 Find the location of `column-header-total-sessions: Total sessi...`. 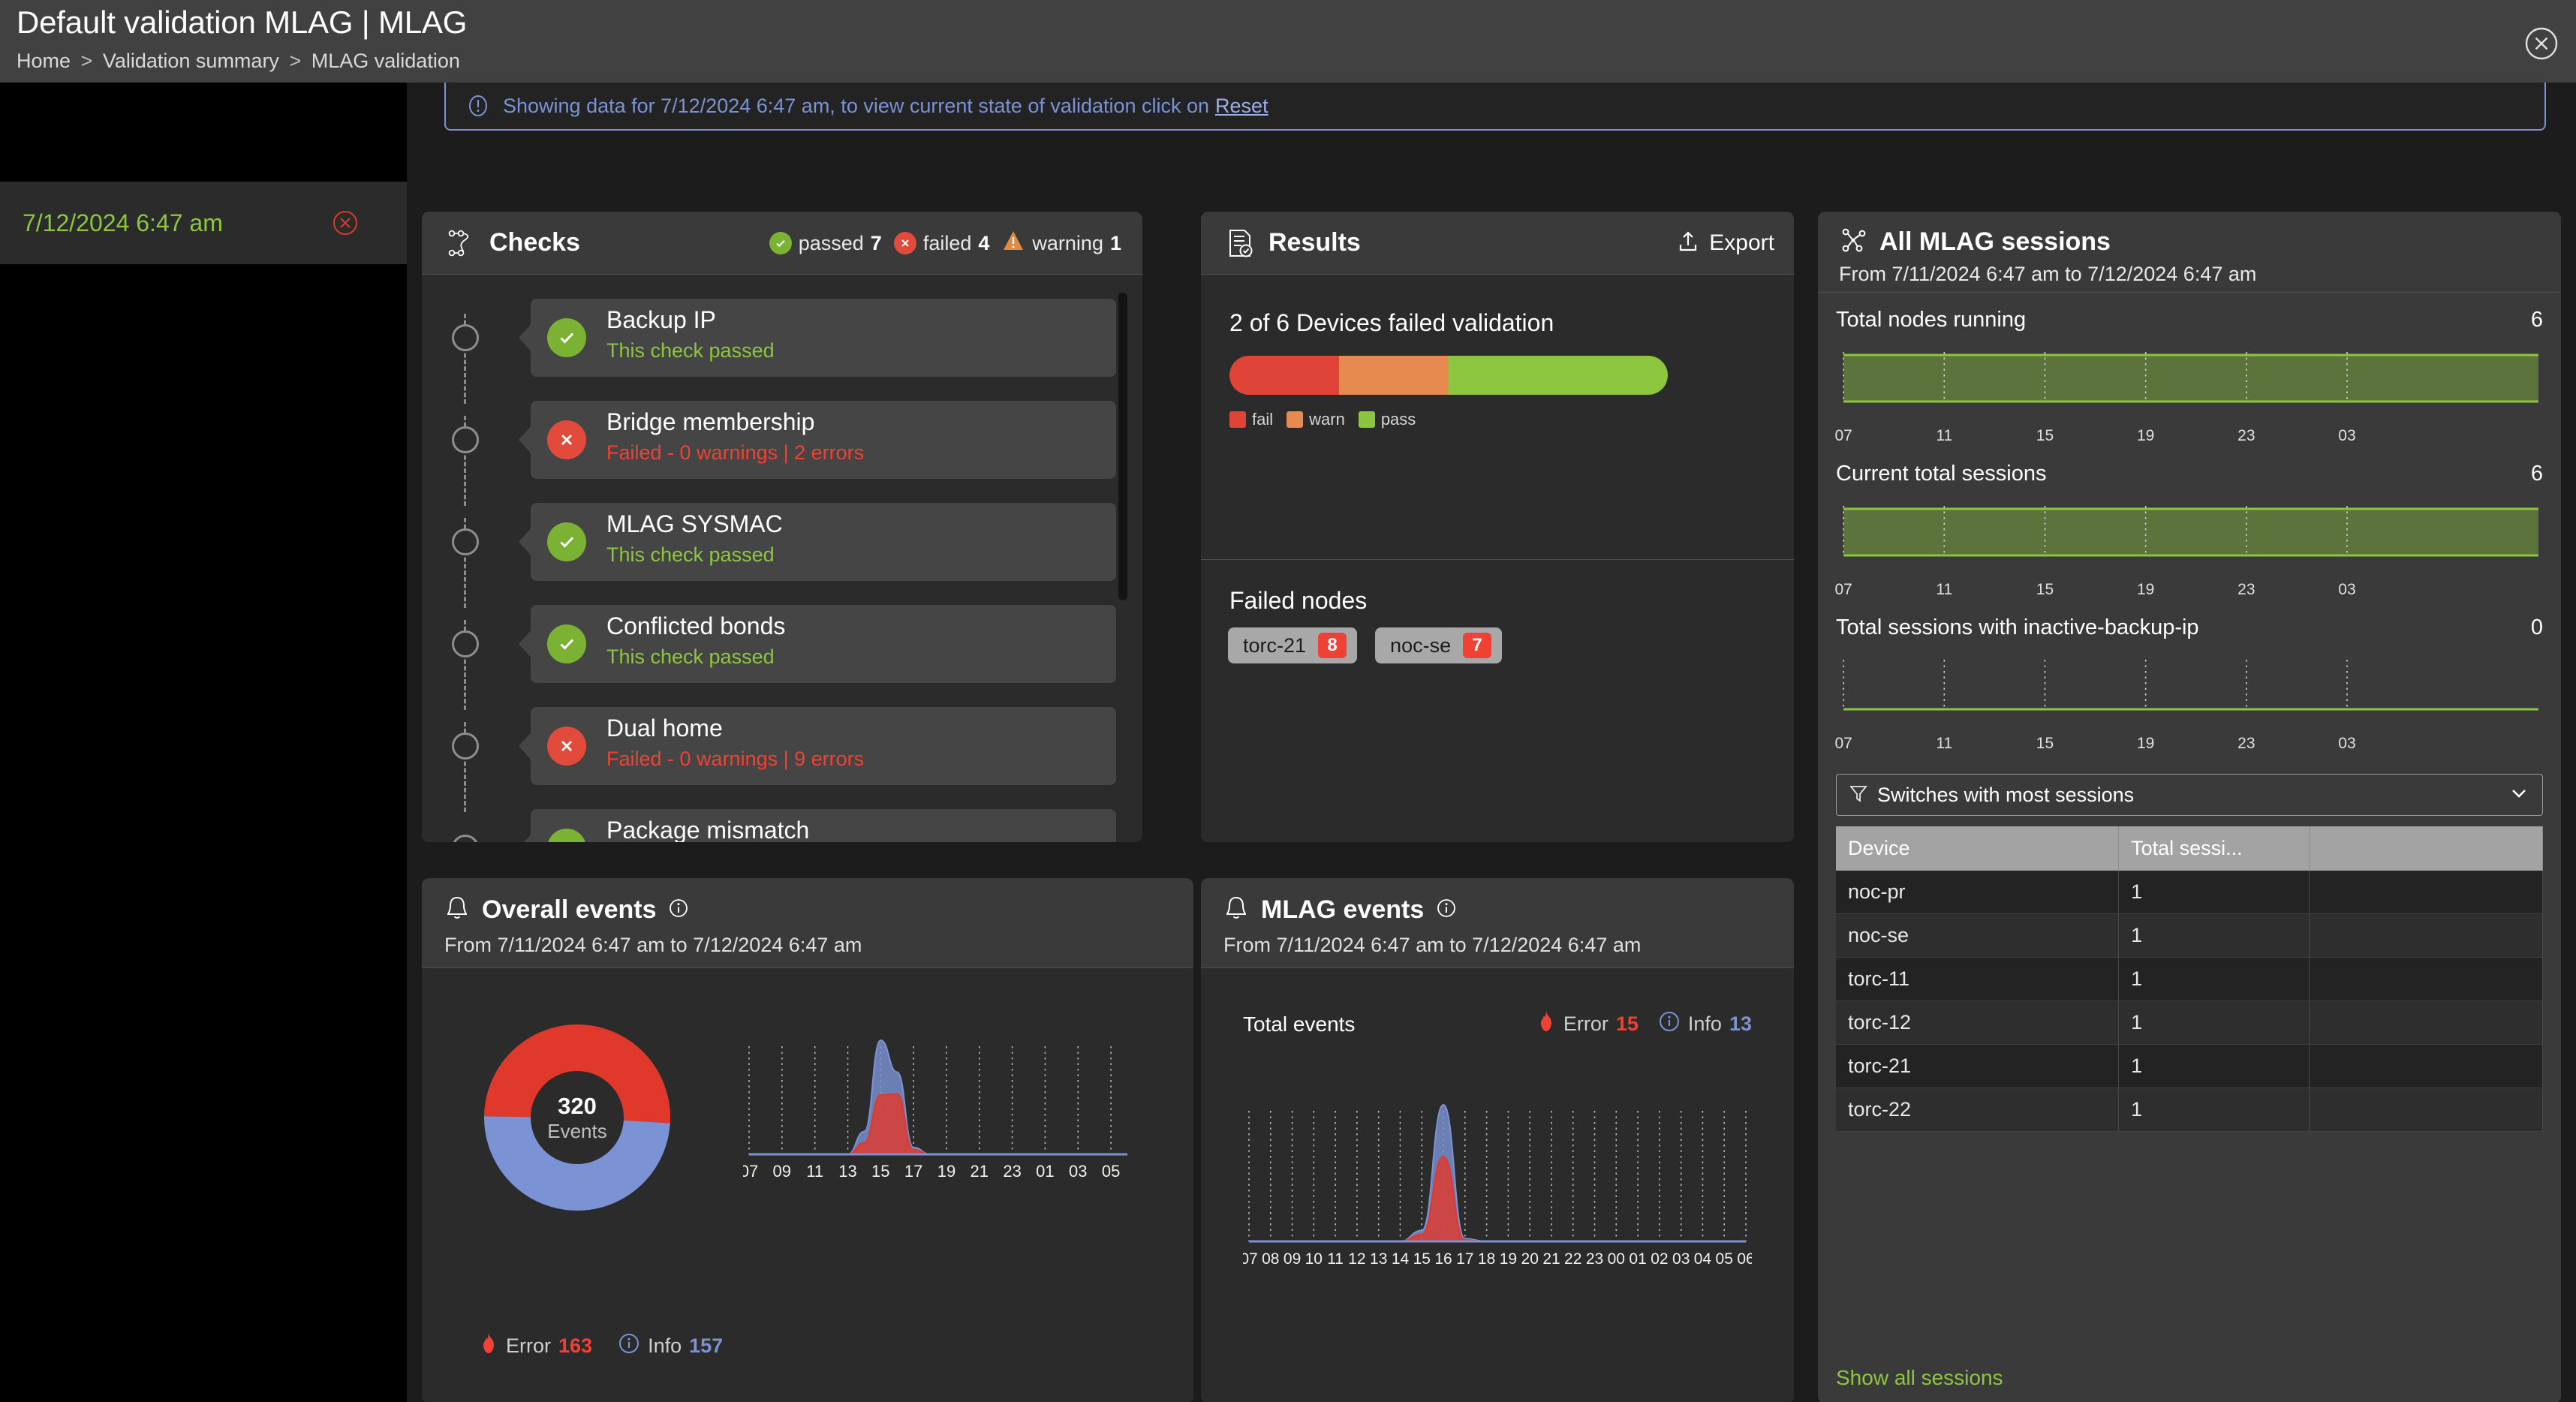

column-header-total-sessions: Total sessi... is located at coordinates (2214, 848).